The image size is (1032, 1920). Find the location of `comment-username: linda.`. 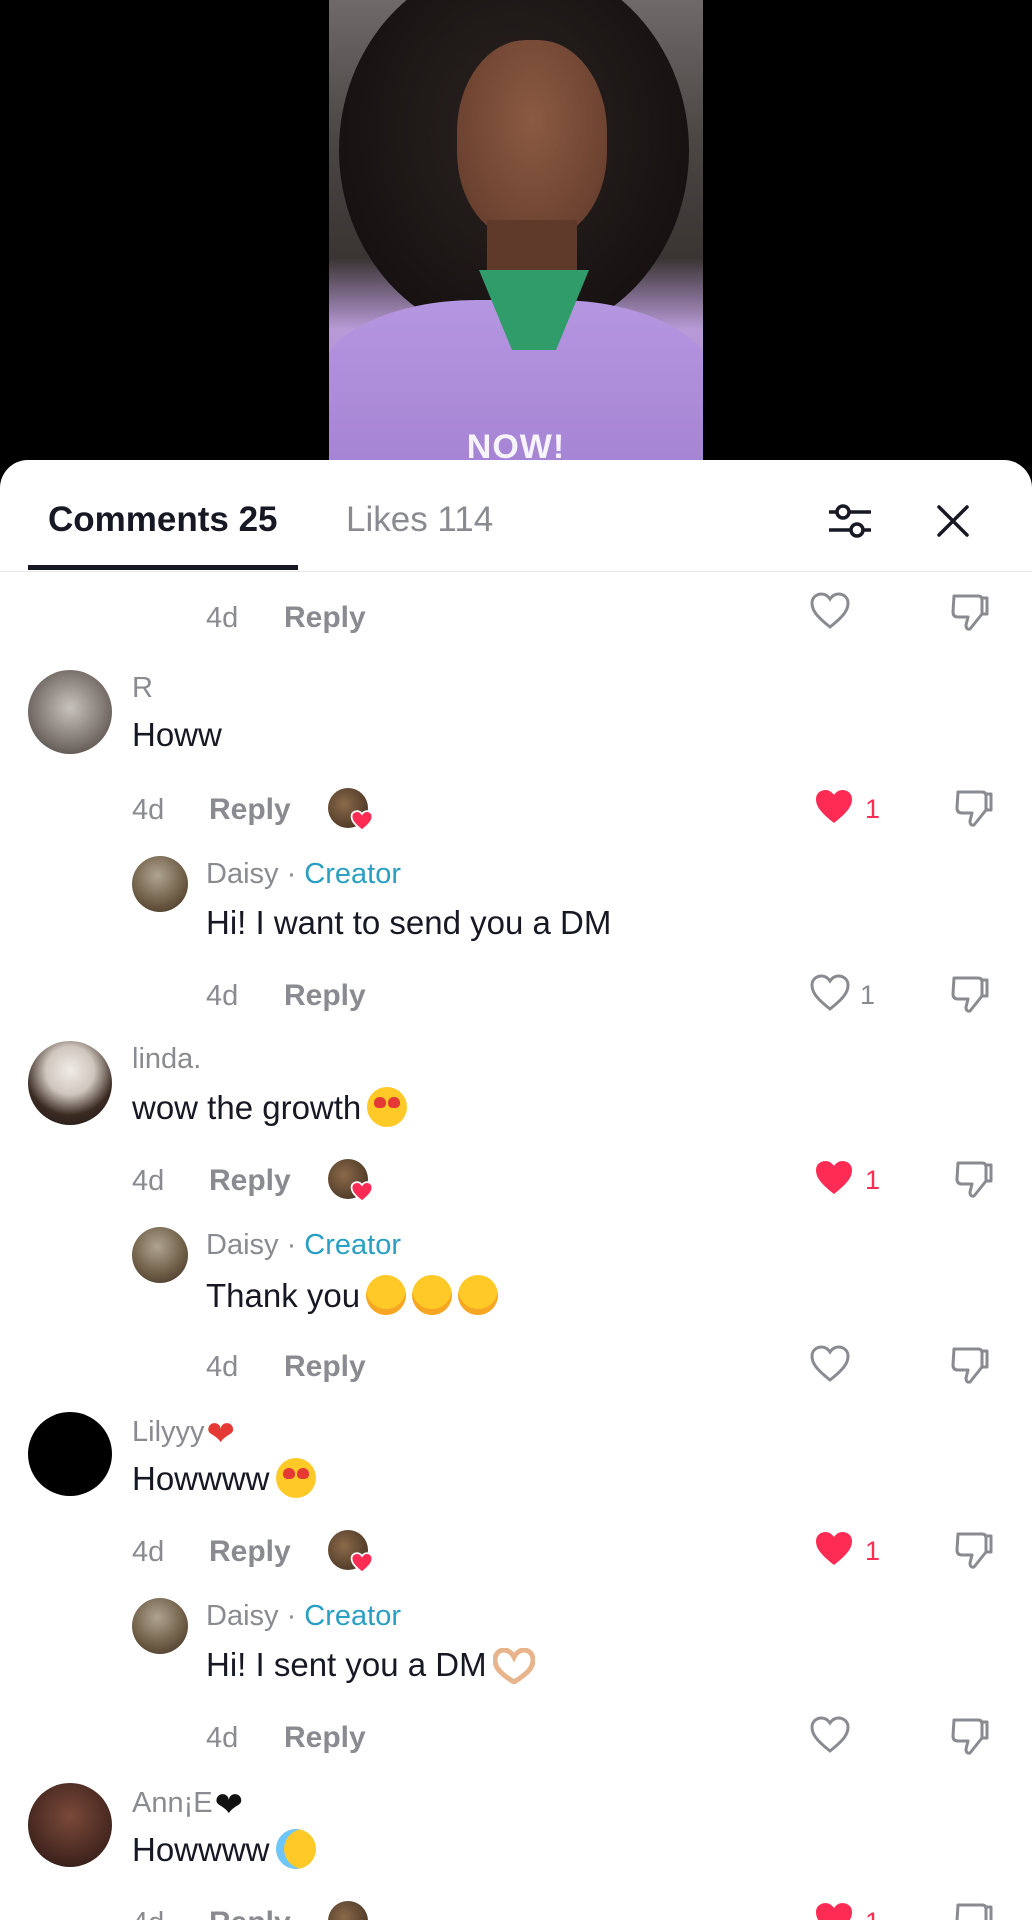

comment-username: linda. is located at coordinates (166, 1059).